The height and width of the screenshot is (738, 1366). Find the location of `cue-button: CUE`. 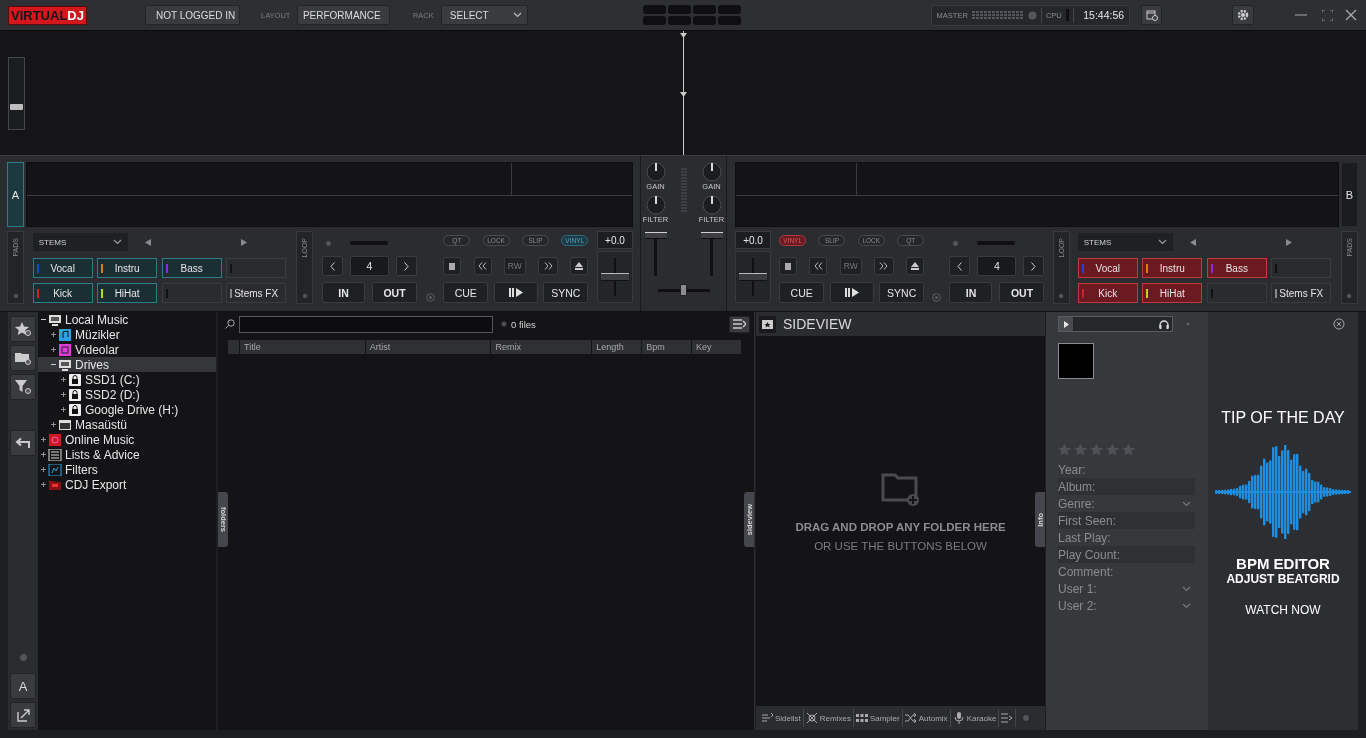

cue-button: CUE is located at coordinates (466, 292).